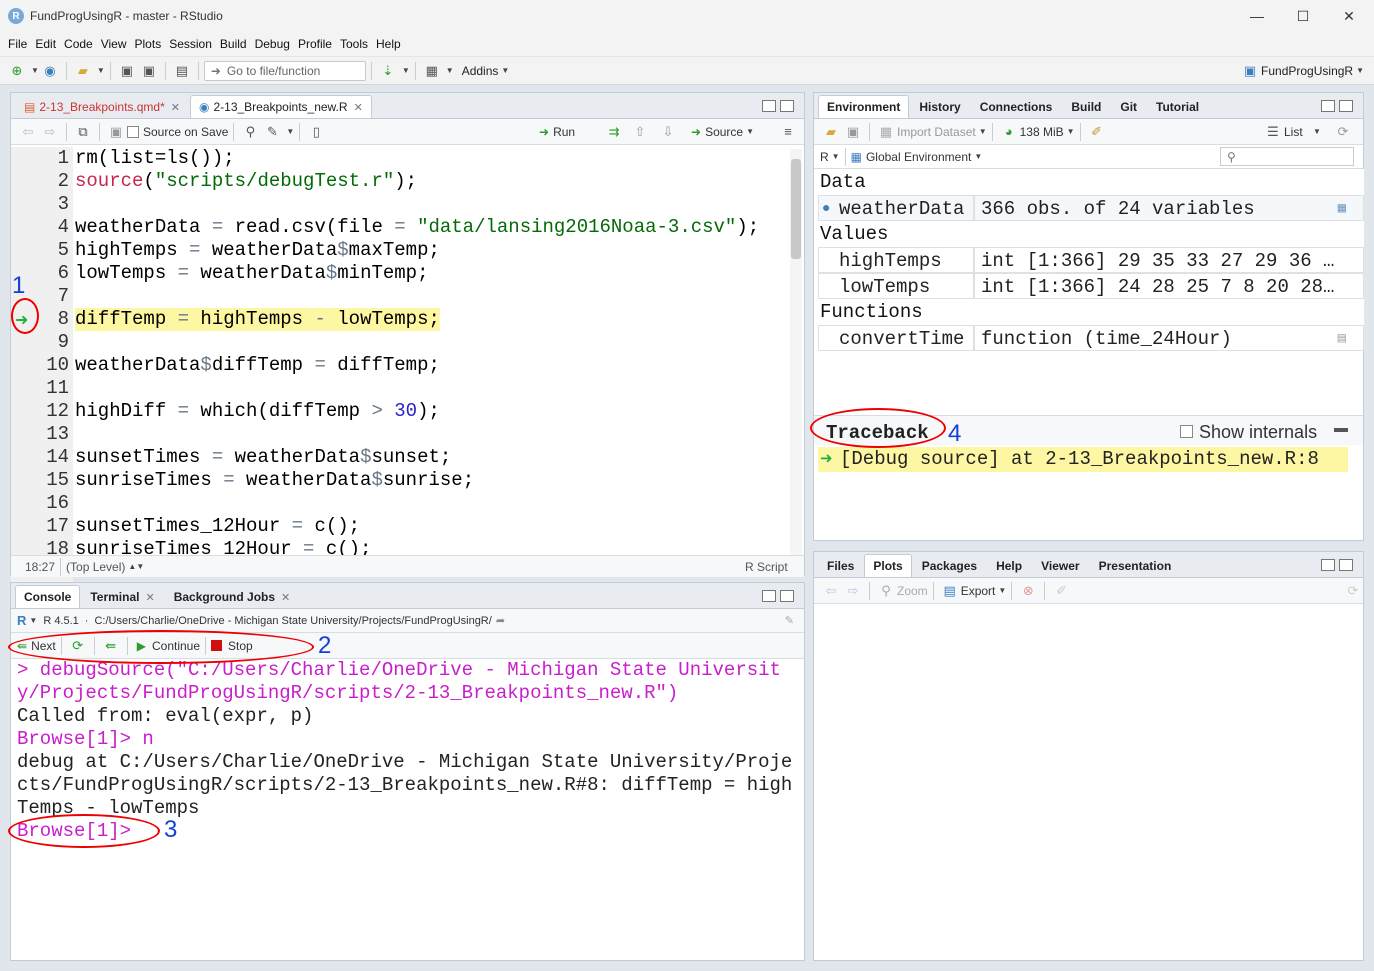  What do you see at coordinates (182, 71) in the screenshot?
I see `print-icon: ▤` at bounding box center [182, 71].